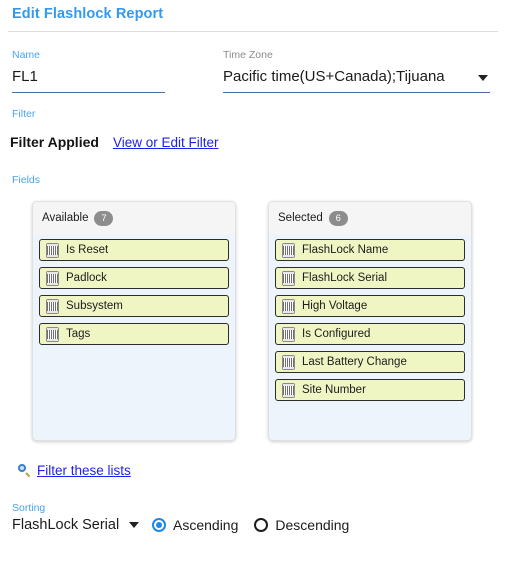 The height and width of the screenshot is (576, 506). Describe the element at coordinates (354, 362) in the screenshot. I see `list-item-label: Last Battery Change` at that location.